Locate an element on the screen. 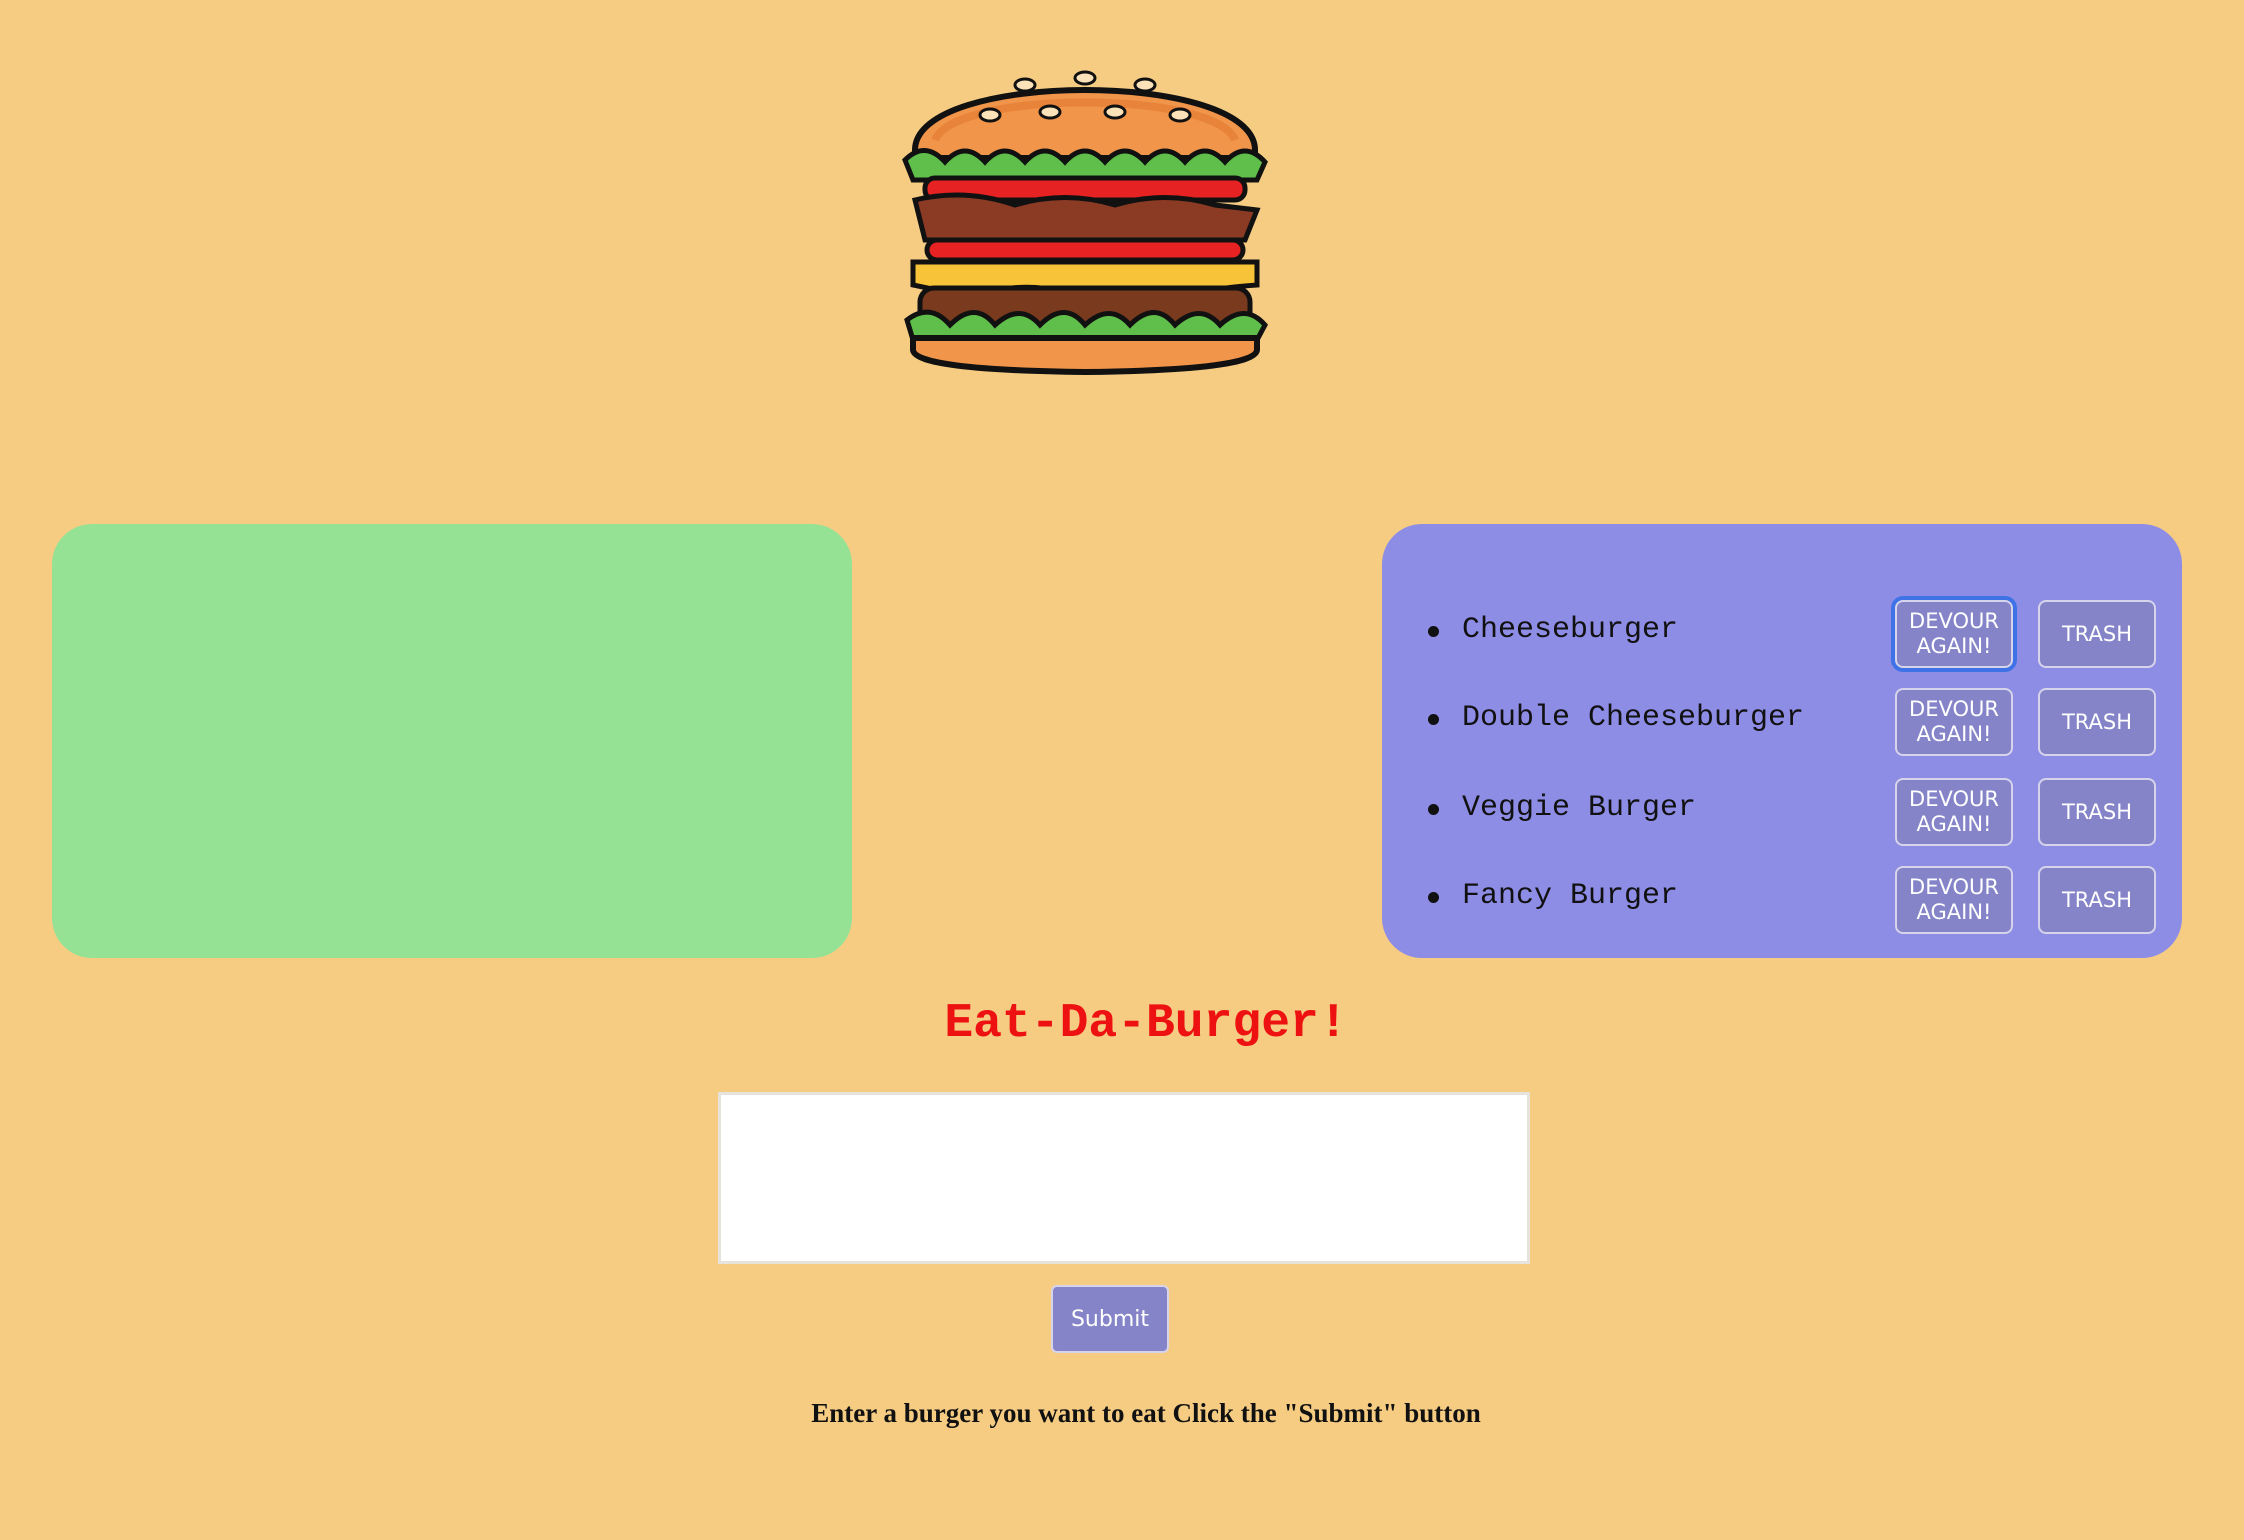 The image size is (2244, 1540). burger-logo is located at coordinates (1085, 210).